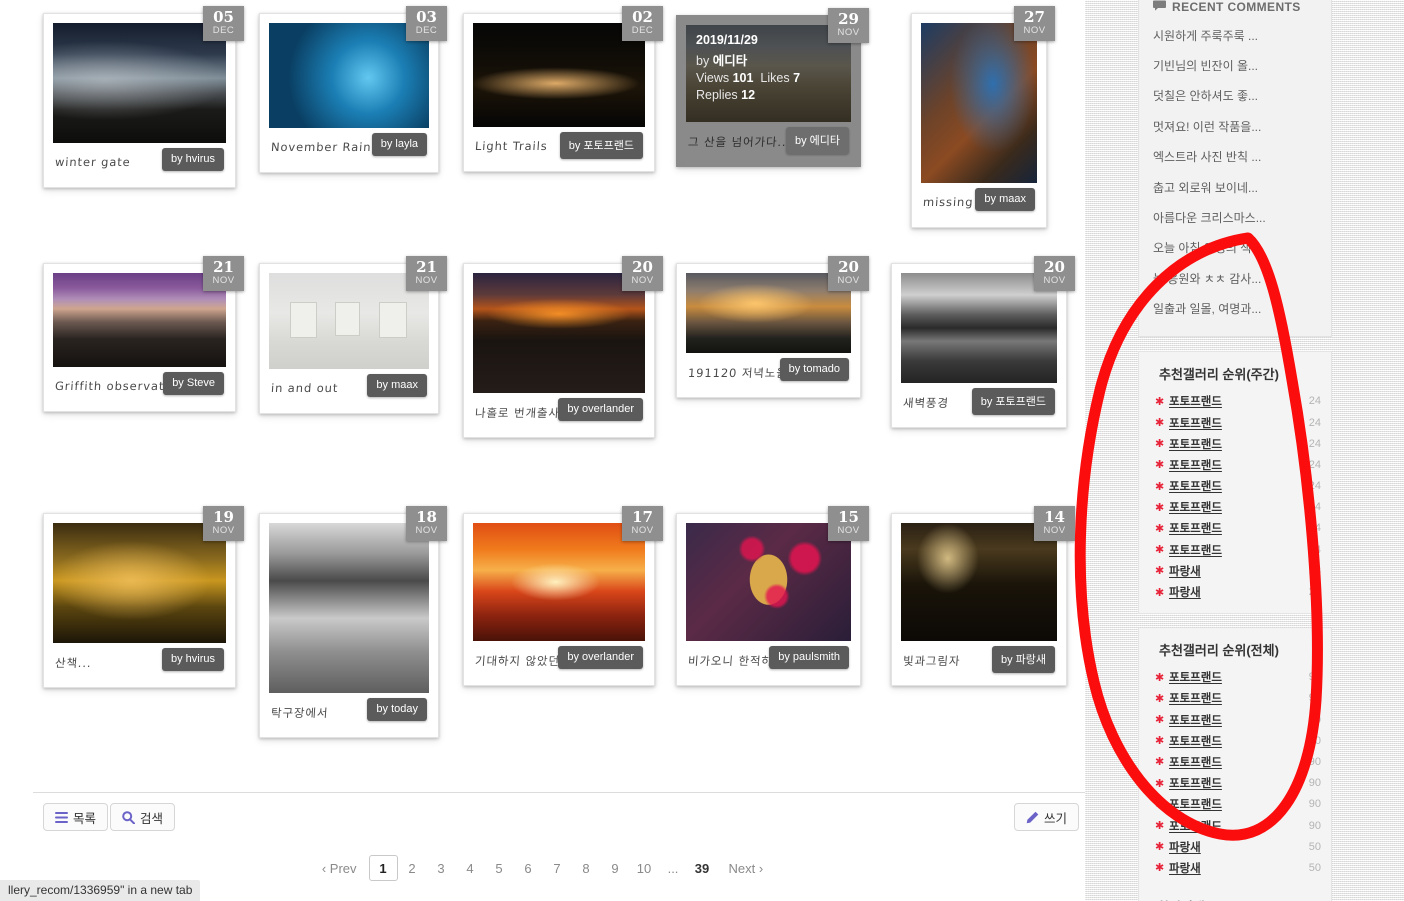 Image resolution: width=1404 pixels, height=901 pixels. What do you see at coordinates (738, 373) in the screenshot?
I see `card-title: 191120 저녁노을` at bounding box center [738, 373].